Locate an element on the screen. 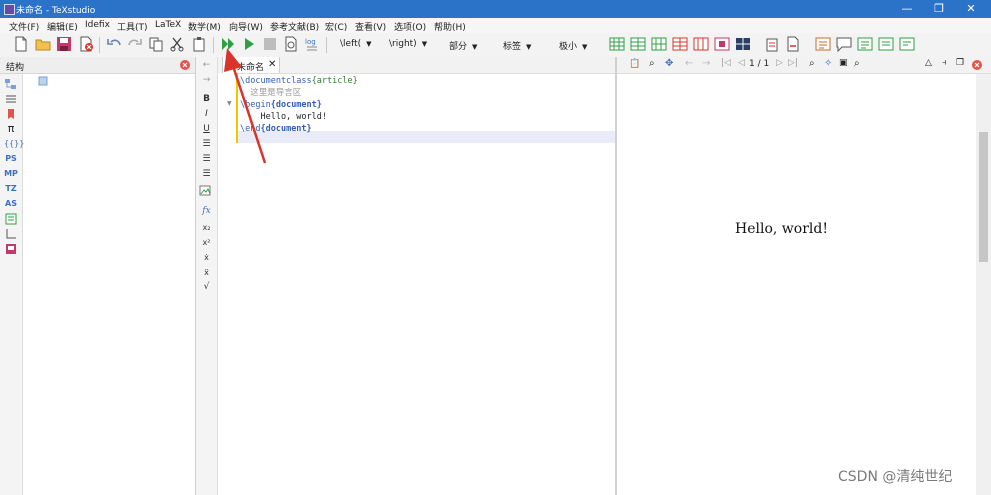 The height and width of the screenshot is (495, 991). table-add-column-icon is located at coordinates (659, 44).